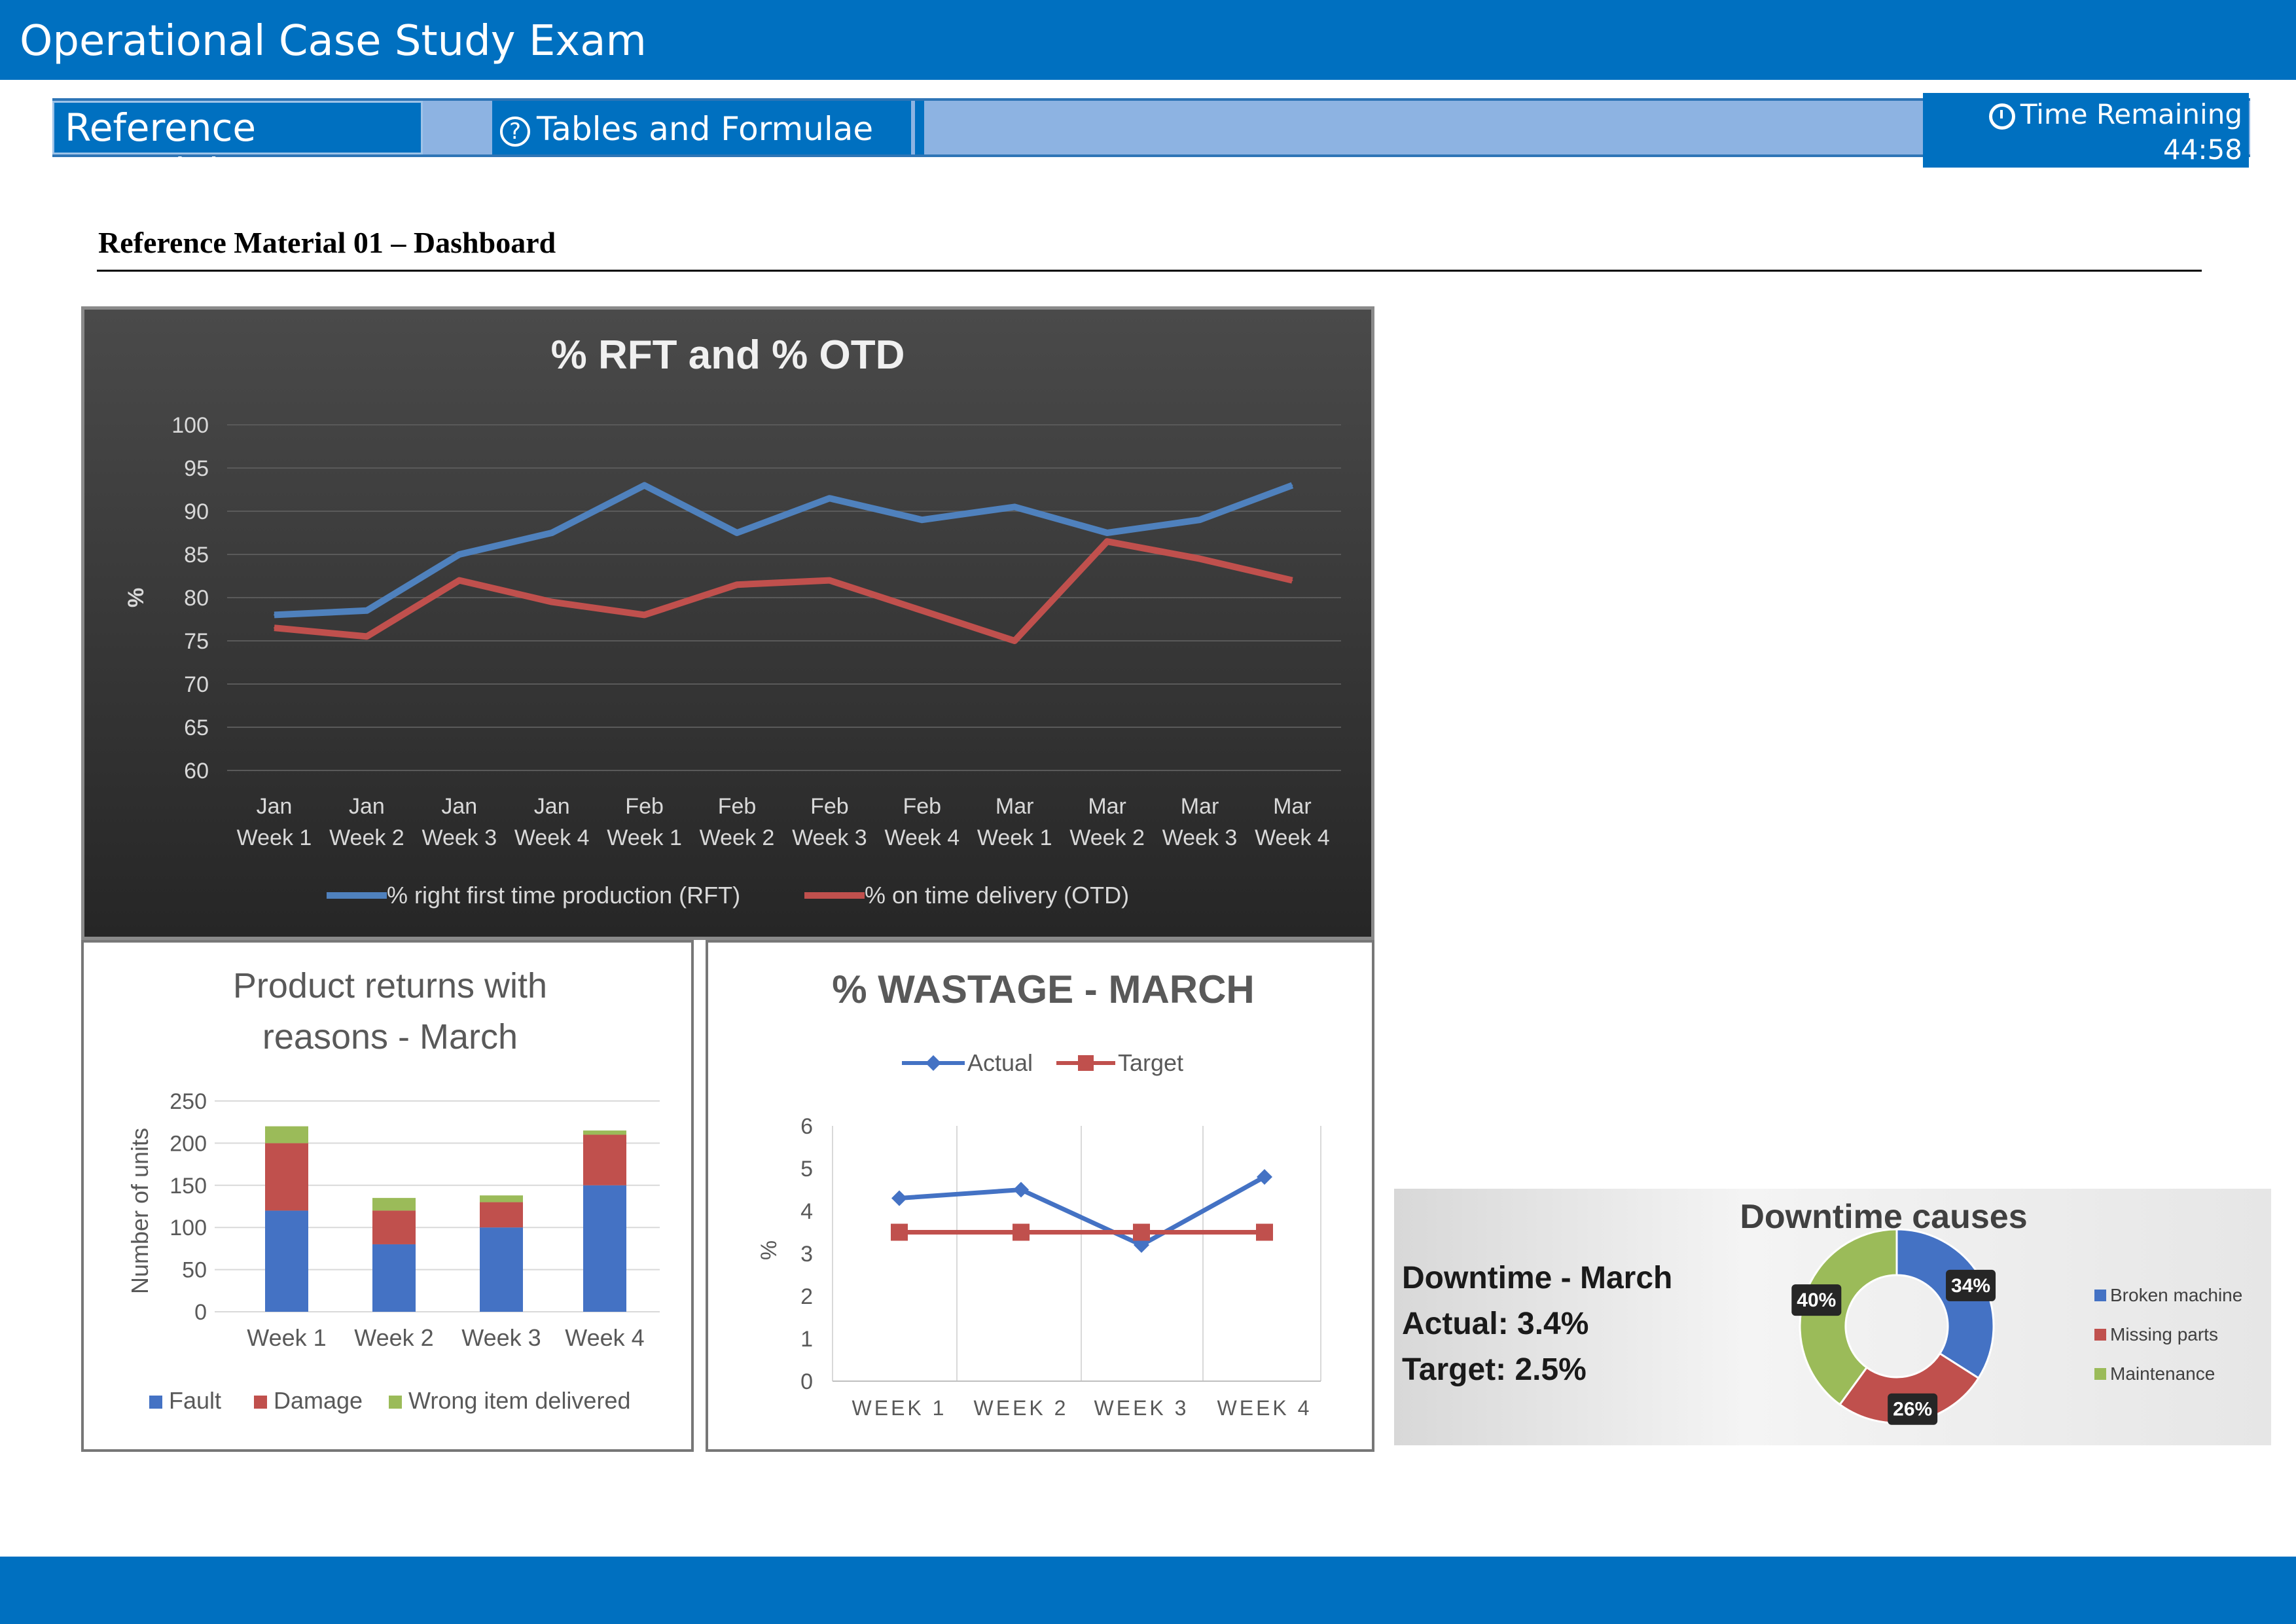 The image size is (2296, 1624). Describe the element at coordinates (806, 1254) in the screenshot. I see `y-tick-label: 3` at that location.